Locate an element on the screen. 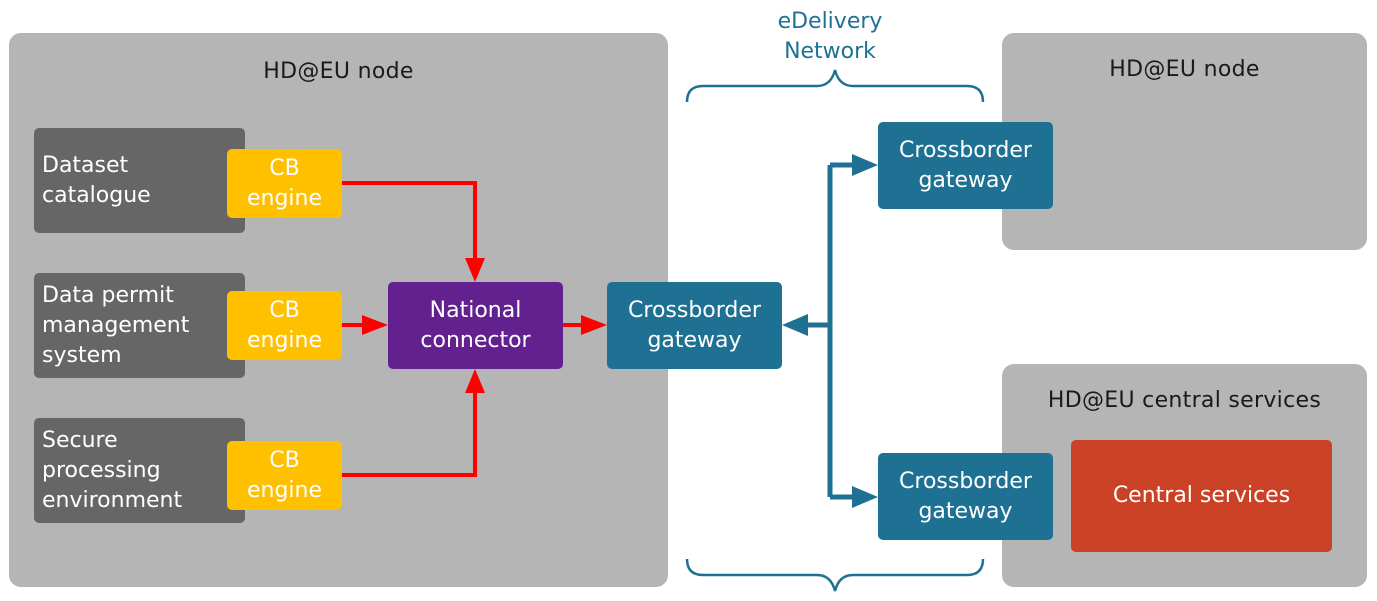  central-crossborder-gateway: Crossborder gateway is located at coordinates (965, 496).